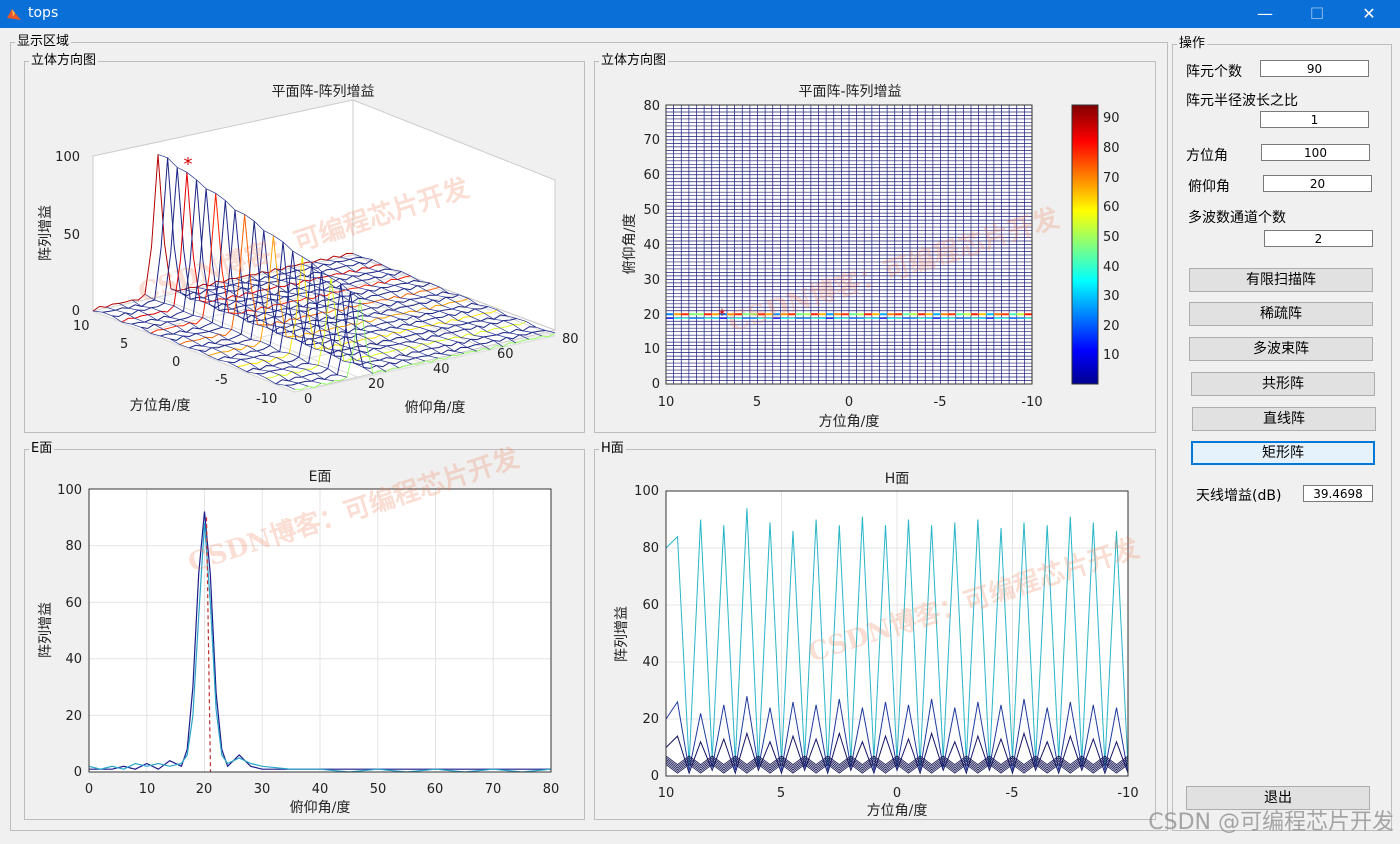 The image size is (1400, 844). Describe the element at coordinates (1192, 44) in the screenshot. I see `controls-title: 操作` at that location.